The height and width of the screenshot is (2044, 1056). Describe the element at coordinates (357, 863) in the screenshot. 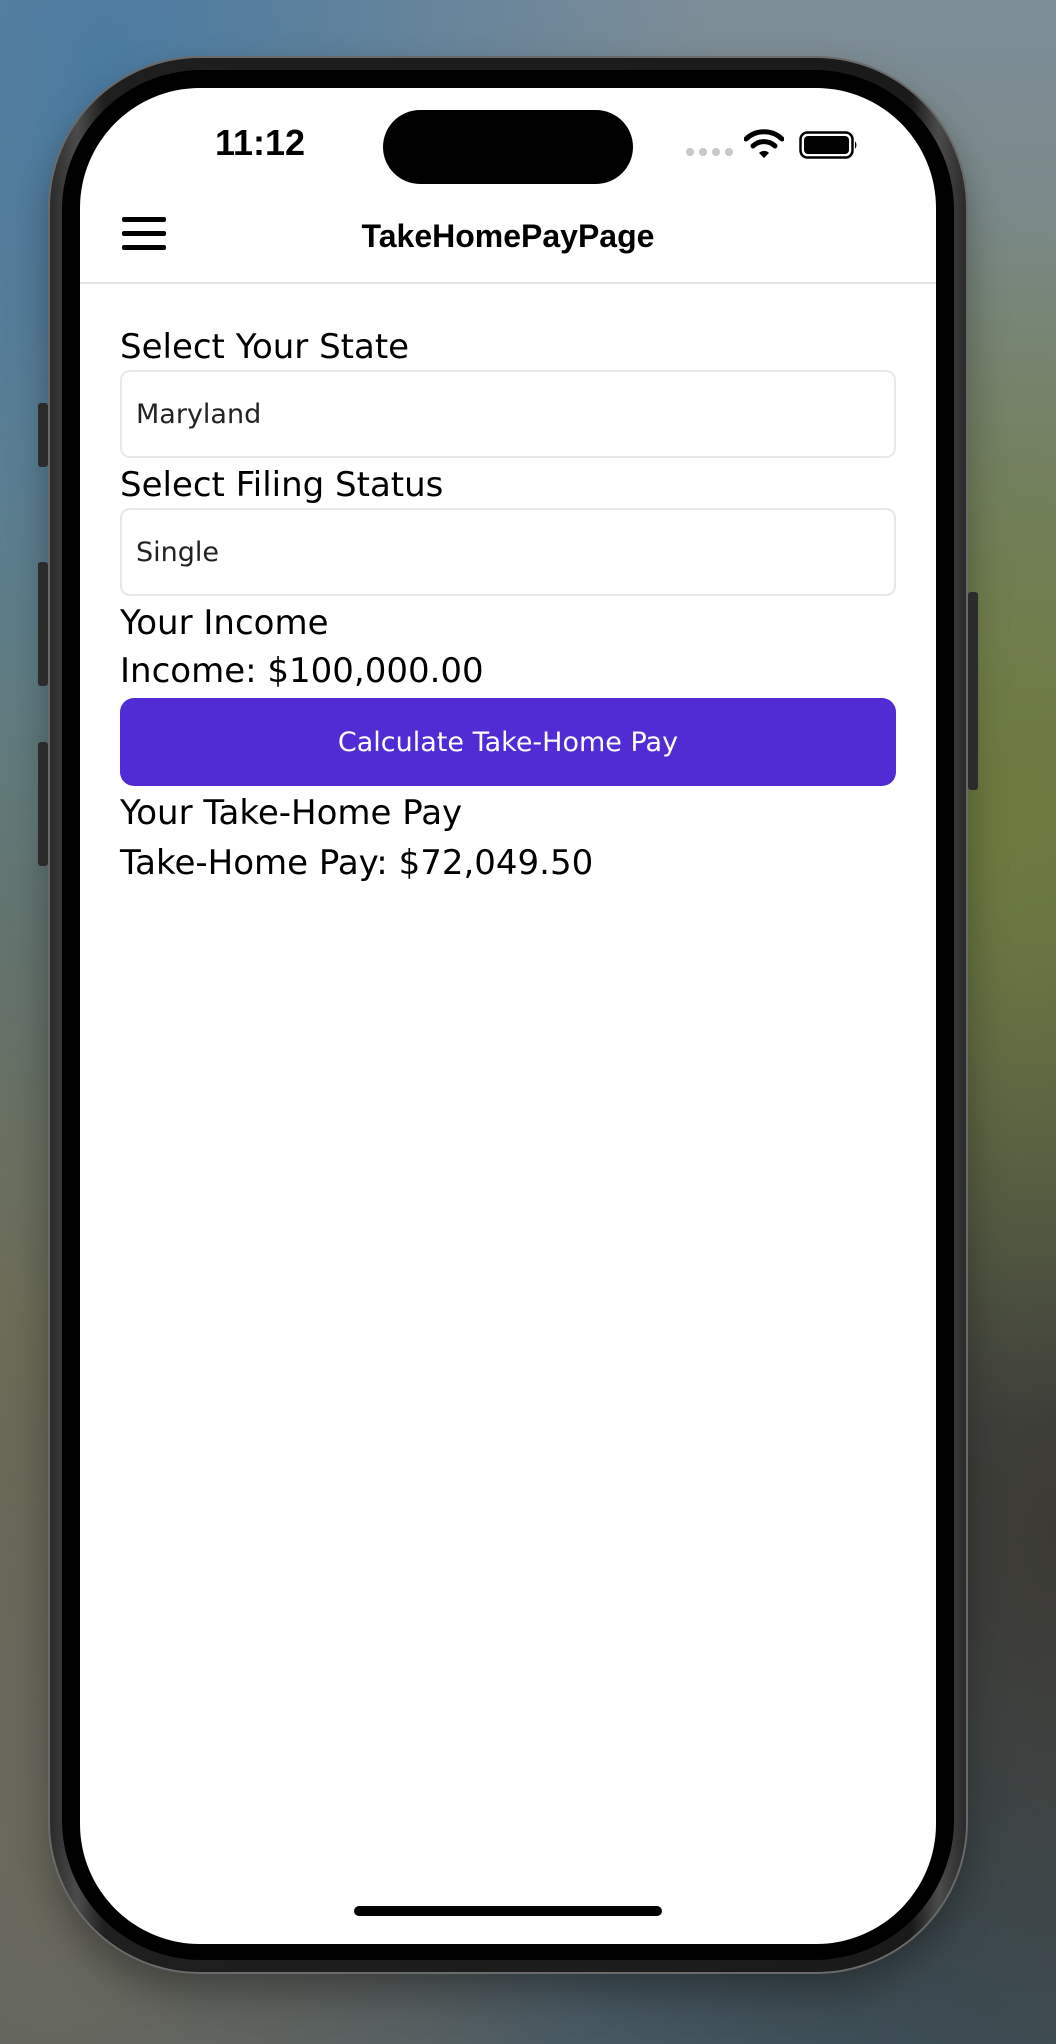

I see `take-home-pay-value: Take-Home Pay: $72,049.50` at that location.